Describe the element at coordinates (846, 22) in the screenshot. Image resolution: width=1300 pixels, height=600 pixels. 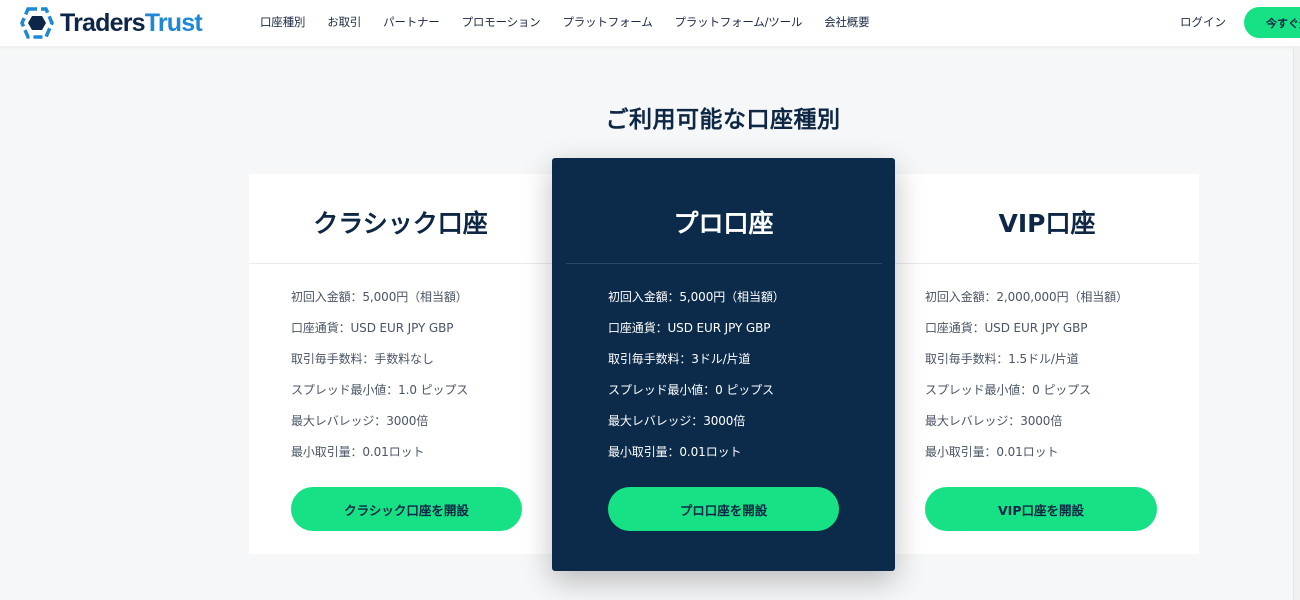
I see `nav-item-company: 会社概要` at that location.